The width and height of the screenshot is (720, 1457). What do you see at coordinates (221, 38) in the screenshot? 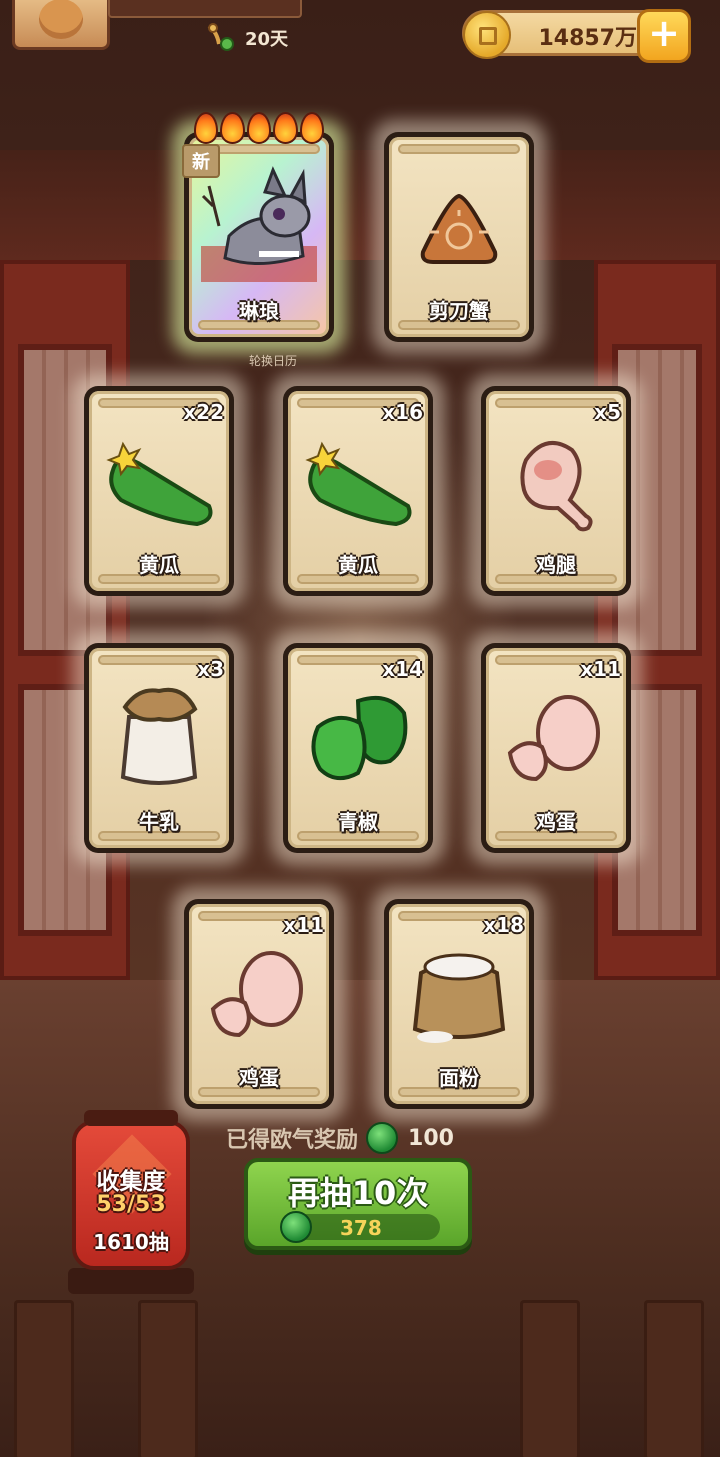
I see `branch-icon` at bounding box center [221, 38].